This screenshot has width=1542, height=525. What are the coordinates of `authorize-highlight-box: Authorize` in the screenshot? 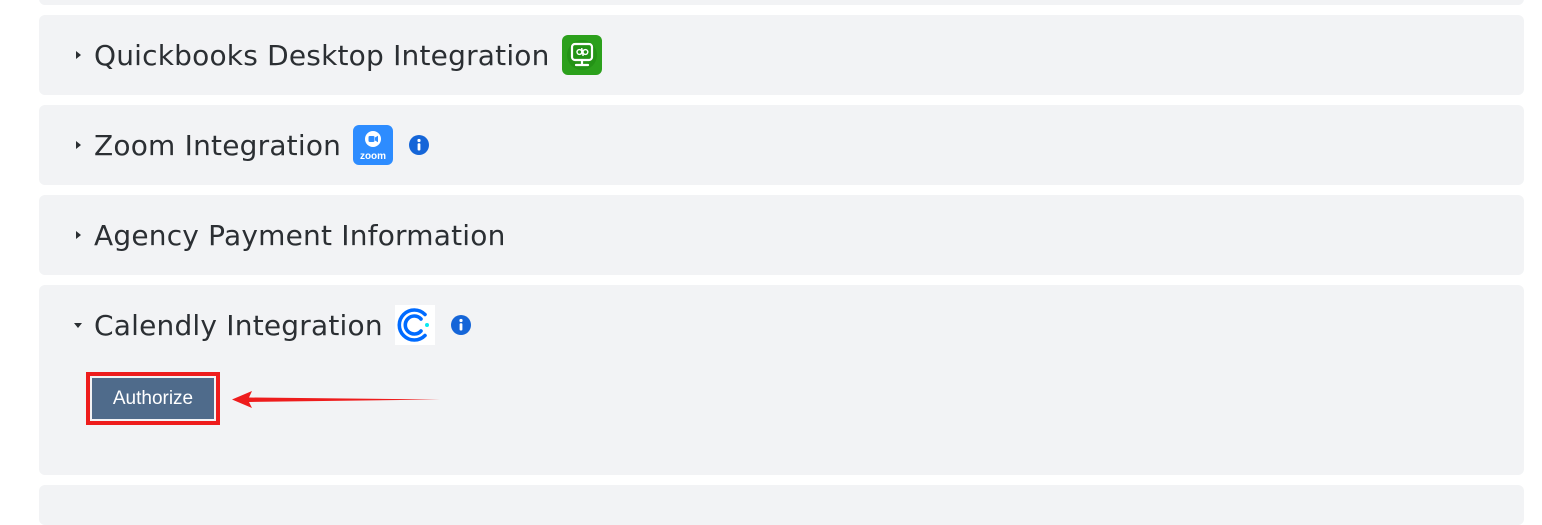 It's located at (153, 398).